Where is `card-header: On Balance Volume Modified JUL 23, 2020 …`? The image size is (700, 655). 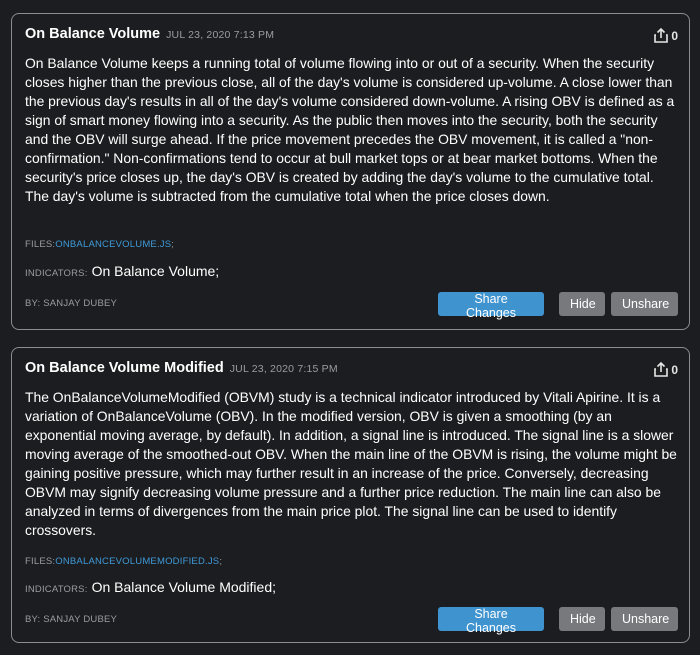 card-header: On Balance Volume Modified JUL 23, 2020 … is located at coordinates (181, 368).